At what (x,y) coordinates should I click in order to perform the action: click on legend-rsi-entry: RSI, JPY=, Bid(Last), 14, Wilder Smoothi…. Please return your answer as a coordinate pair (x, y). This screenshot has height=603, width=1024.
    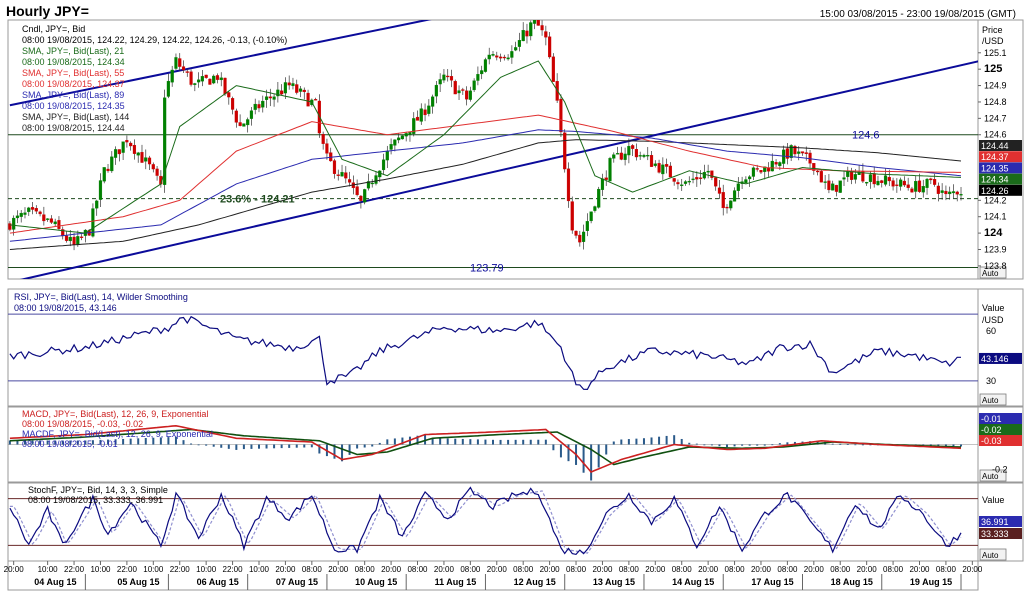
    Looking at the image, I should click on (101, 297).